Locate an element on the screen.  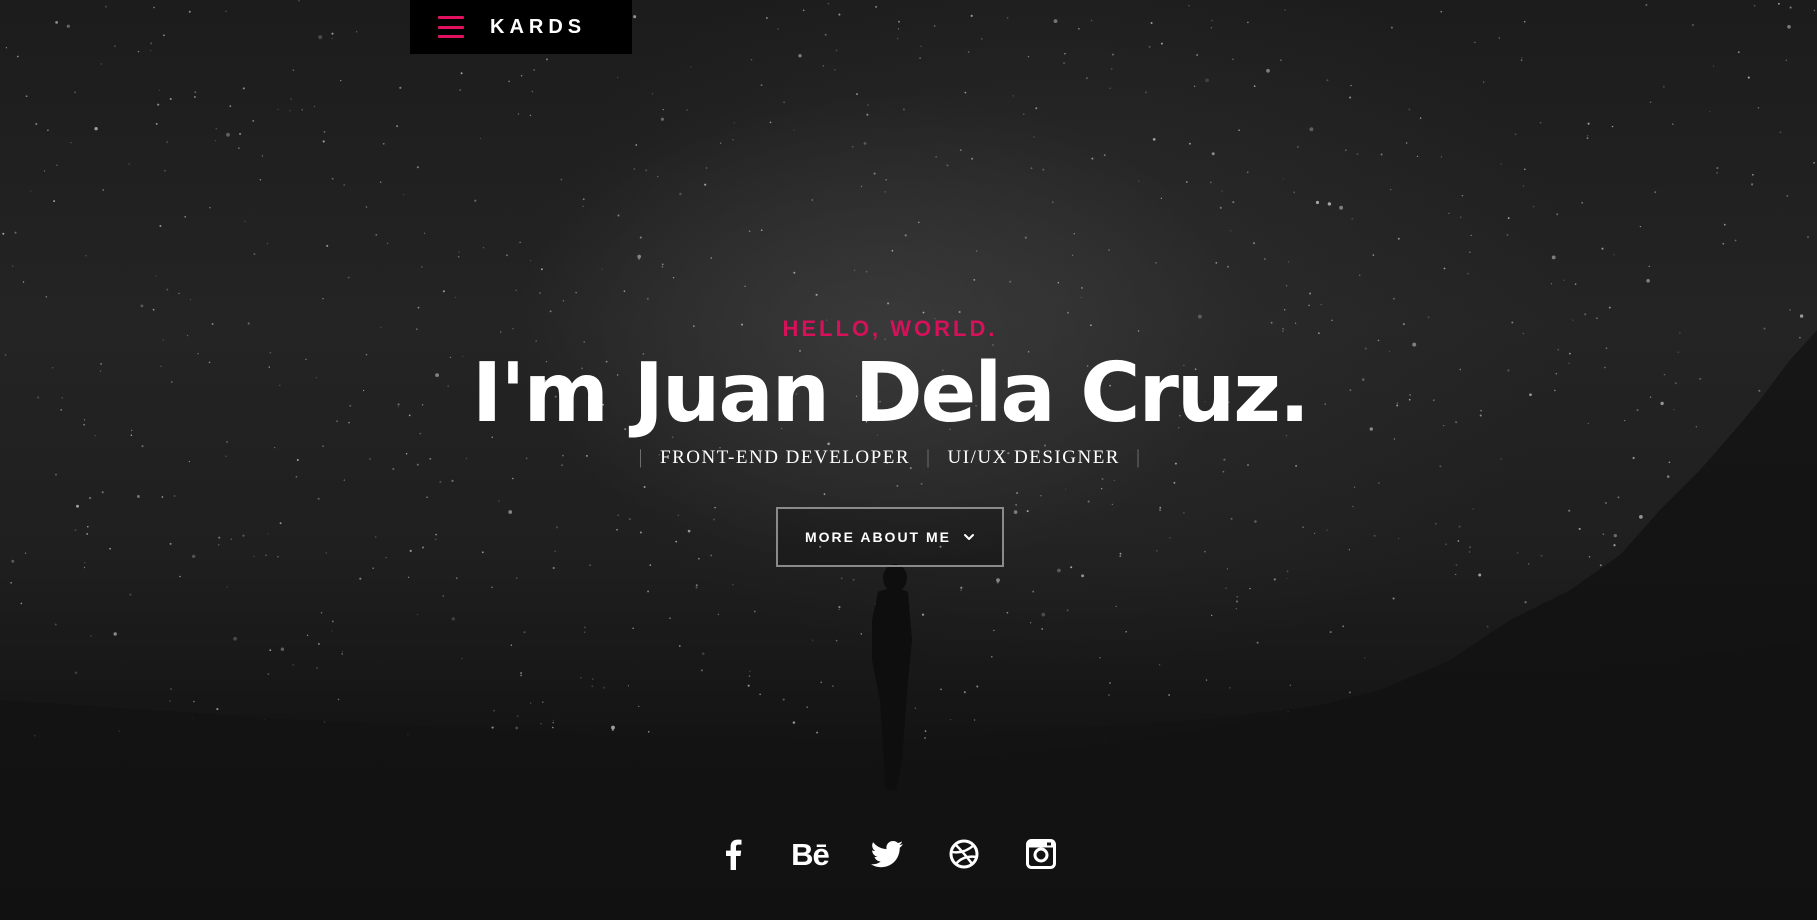
instagram-icon is located at coordinates (1041, 854).